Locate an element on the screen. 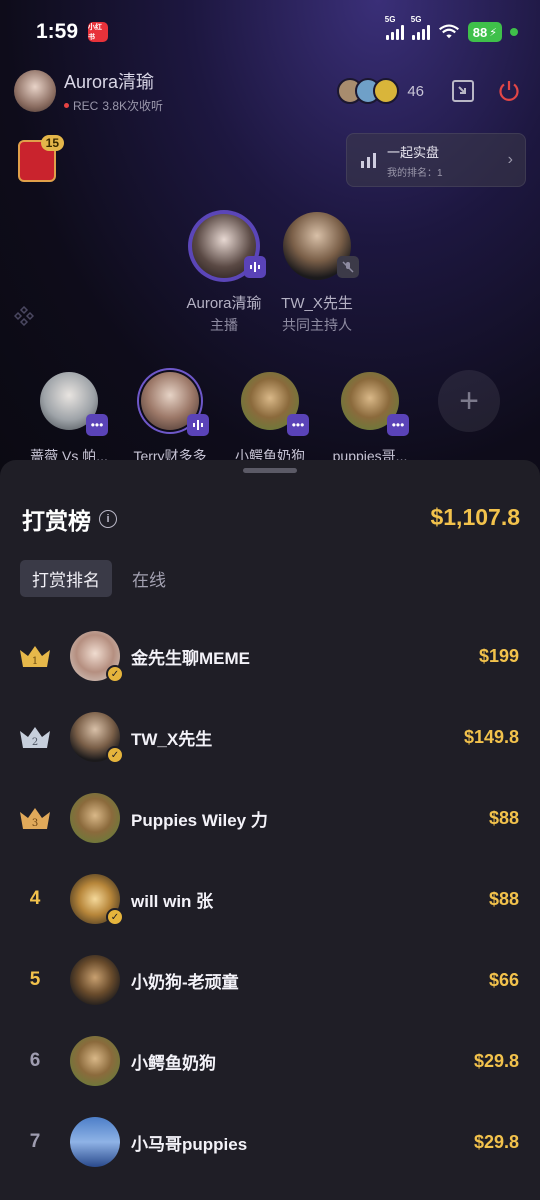 Image resolution: width=540 pixels, height=1200 pixels. host-header: Aurora清瑜 REC 3.8K次收听 46 is located at coordinates (268, 91).